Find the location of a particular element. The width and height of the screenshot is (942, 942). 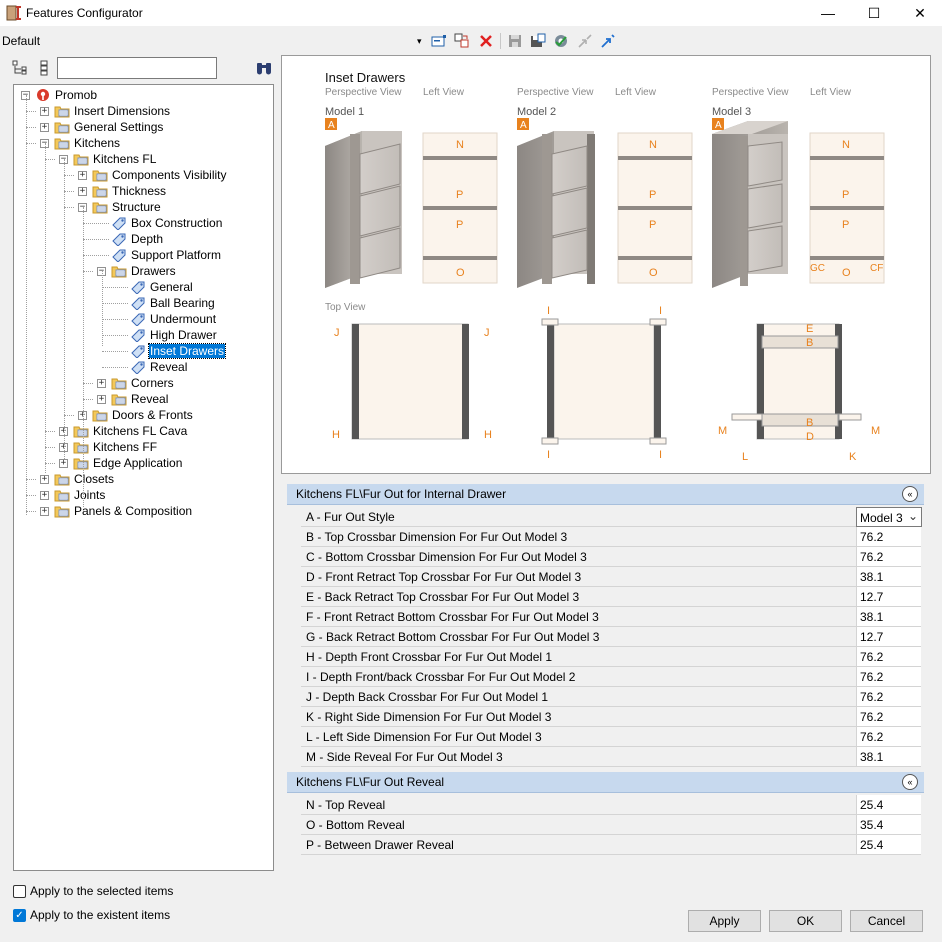

minimize-button: — is located at coordinates (828, 13).